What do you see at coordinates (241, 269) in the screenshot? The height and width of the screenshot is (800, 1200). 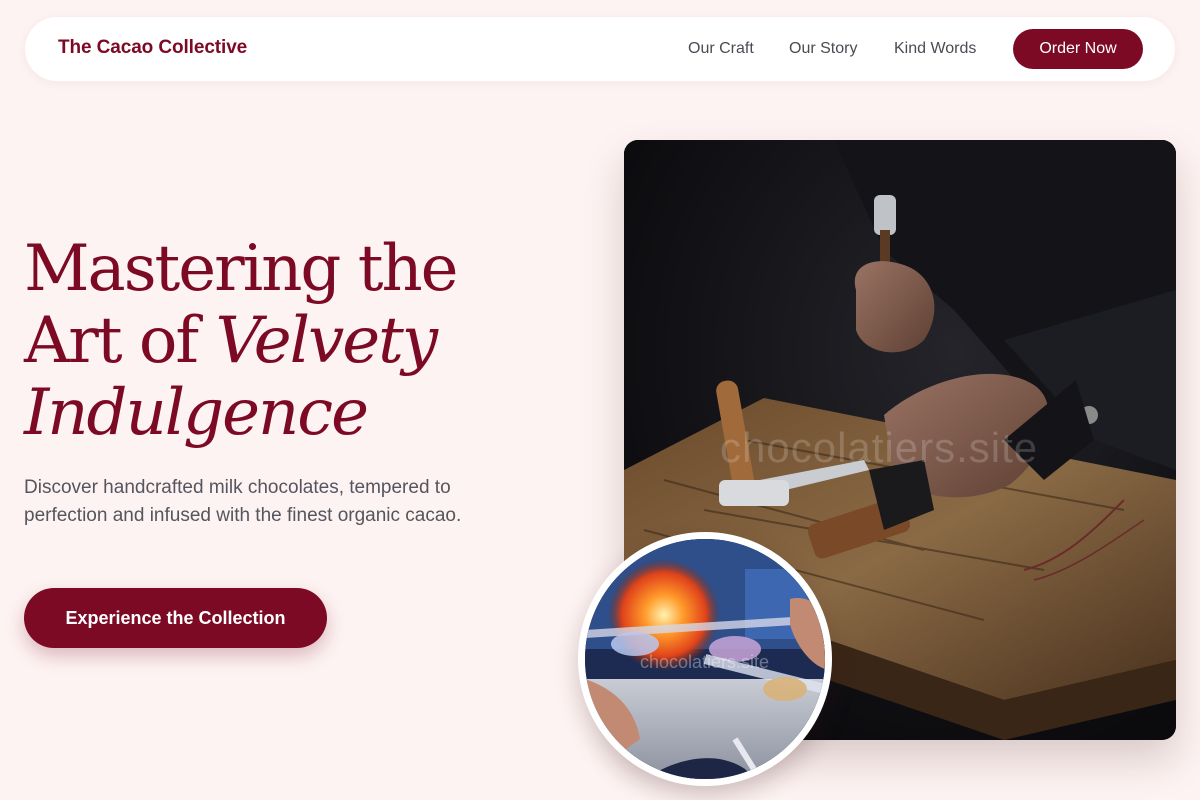 I see `headline-line-1: Mastering the` at bounding box center [241, 269].